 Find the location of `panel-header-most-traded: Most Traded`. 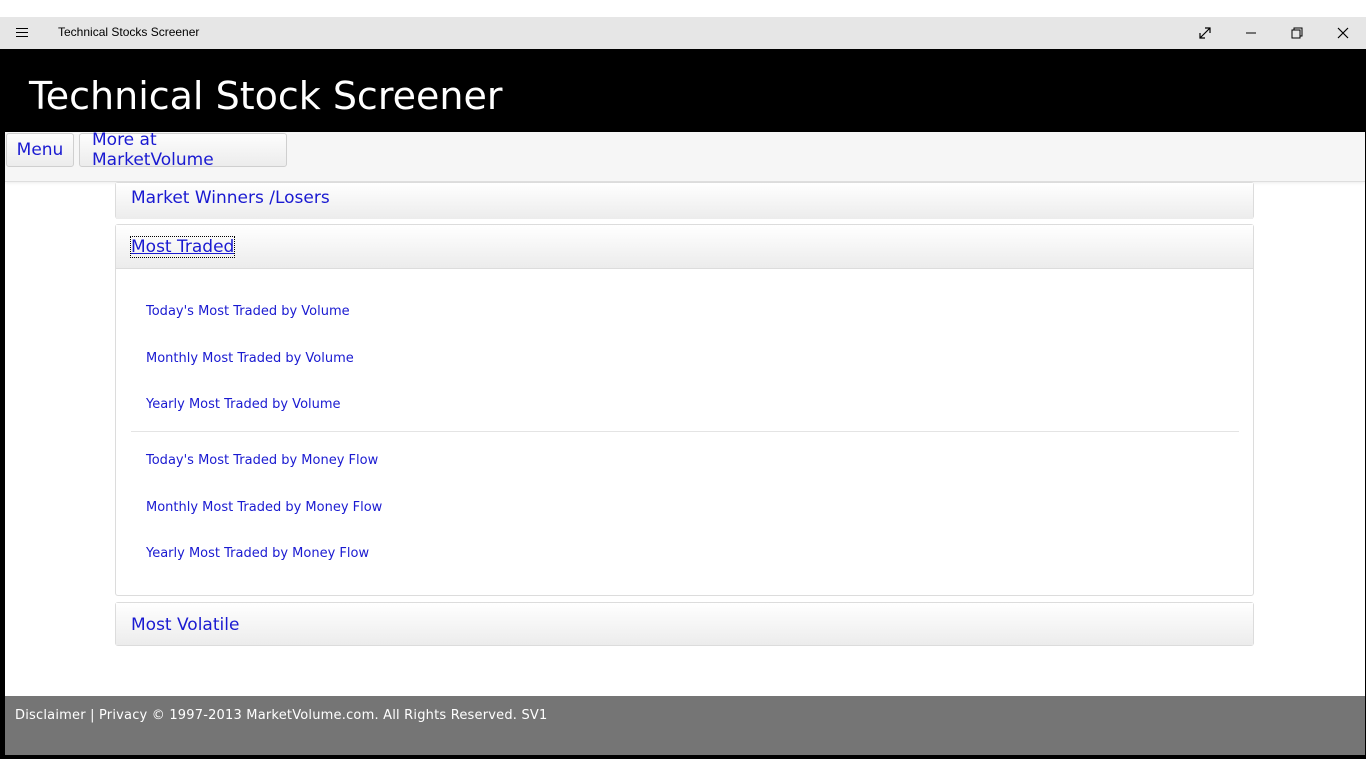

panel-header-most-traded: Most Traded is located at coordinates (684, 247).